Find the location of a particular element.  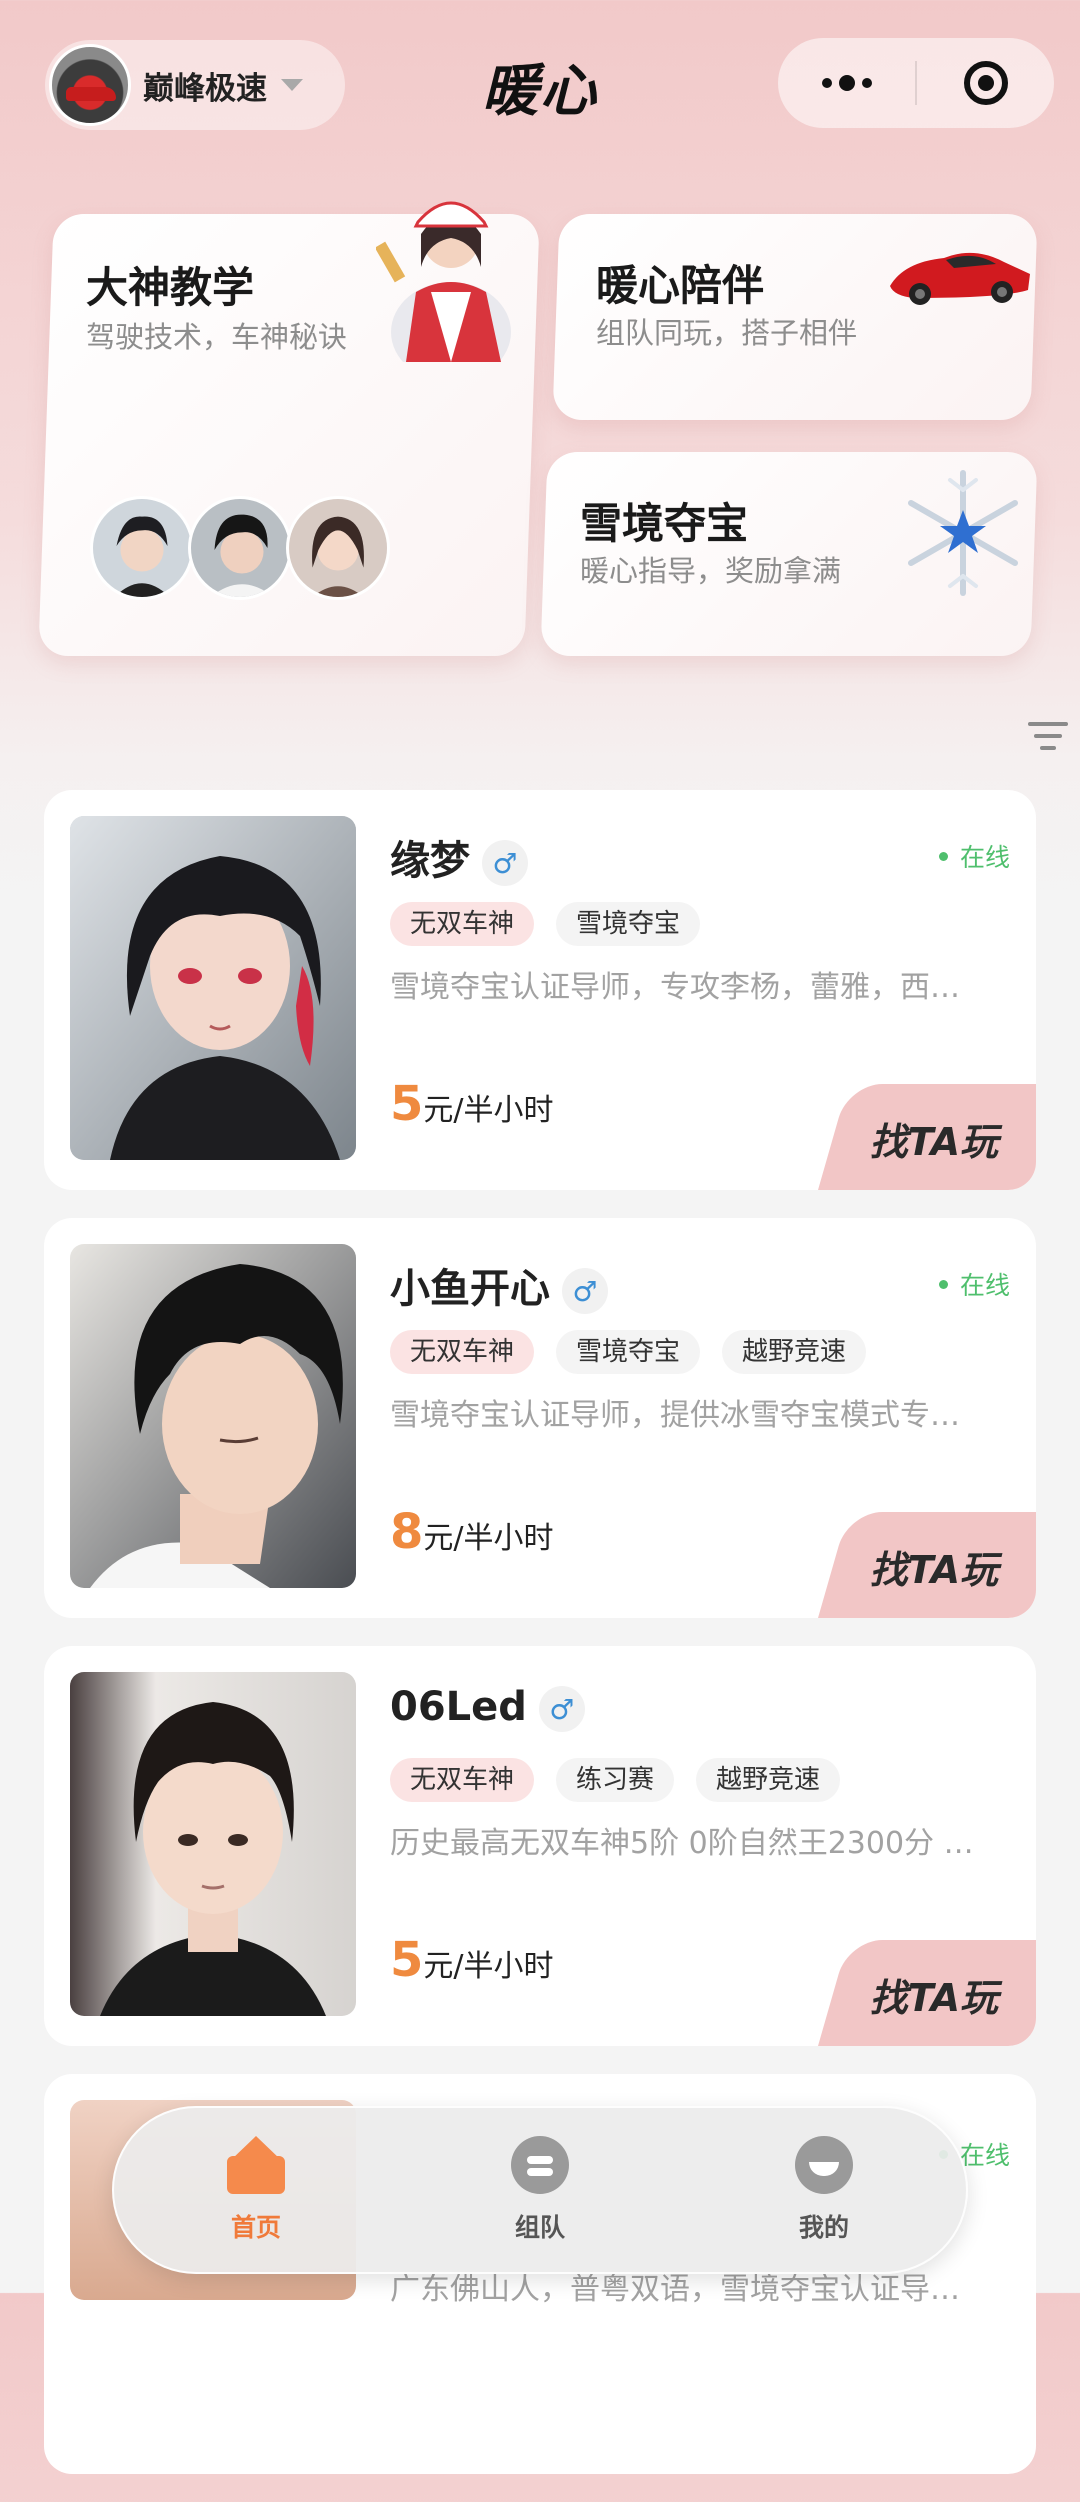

top-bar: 巅峰极速 暖心 is located at coordinates (540, 85).